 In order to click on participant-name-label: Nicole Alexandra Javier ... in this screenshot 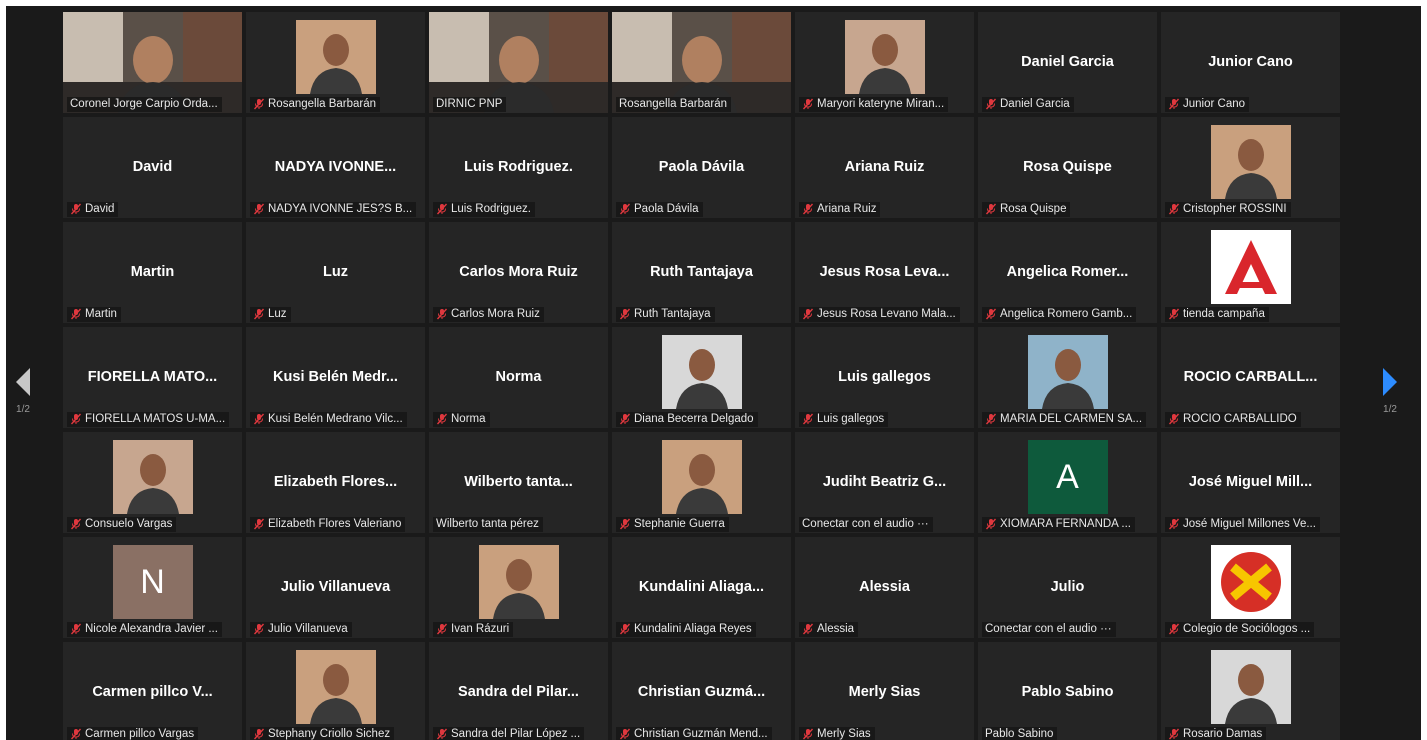, I will do `click(144, 629)`.